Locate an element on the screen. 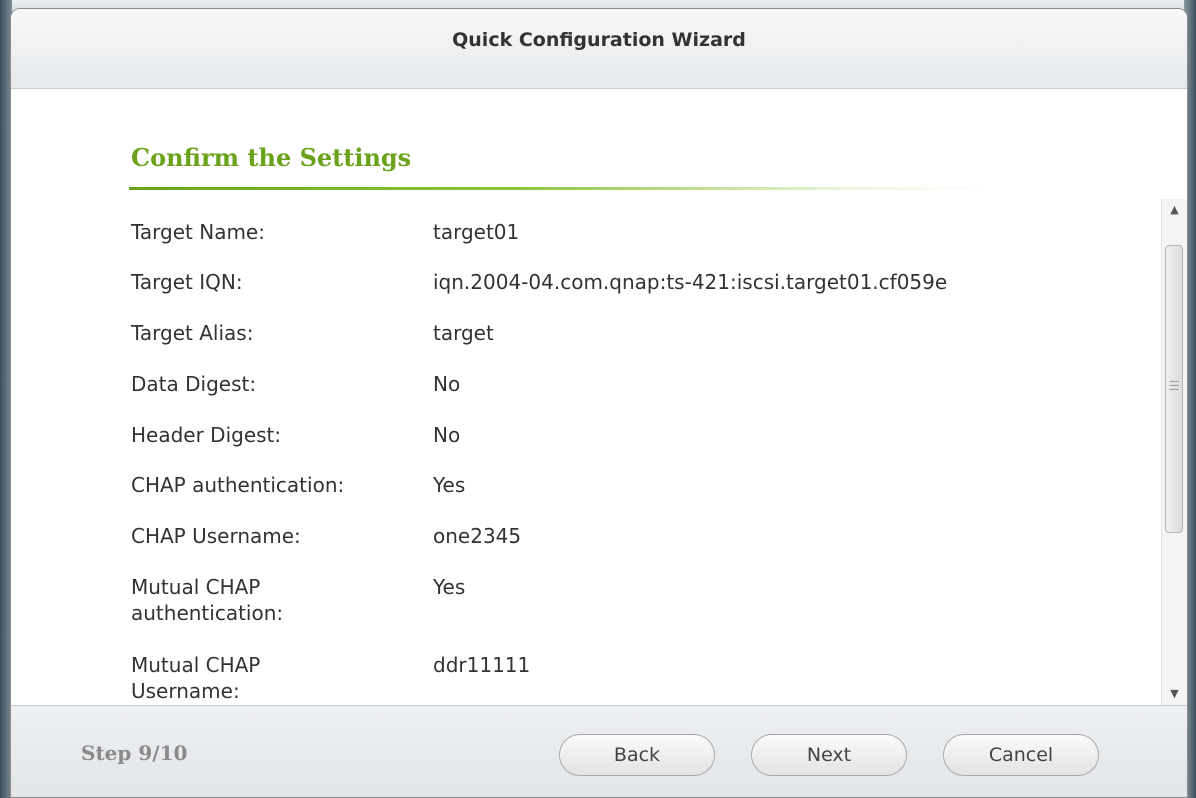 This screenshot has height=798, width=1196. section-heading: Confirm the Settings is located at coordinates (271, 157).